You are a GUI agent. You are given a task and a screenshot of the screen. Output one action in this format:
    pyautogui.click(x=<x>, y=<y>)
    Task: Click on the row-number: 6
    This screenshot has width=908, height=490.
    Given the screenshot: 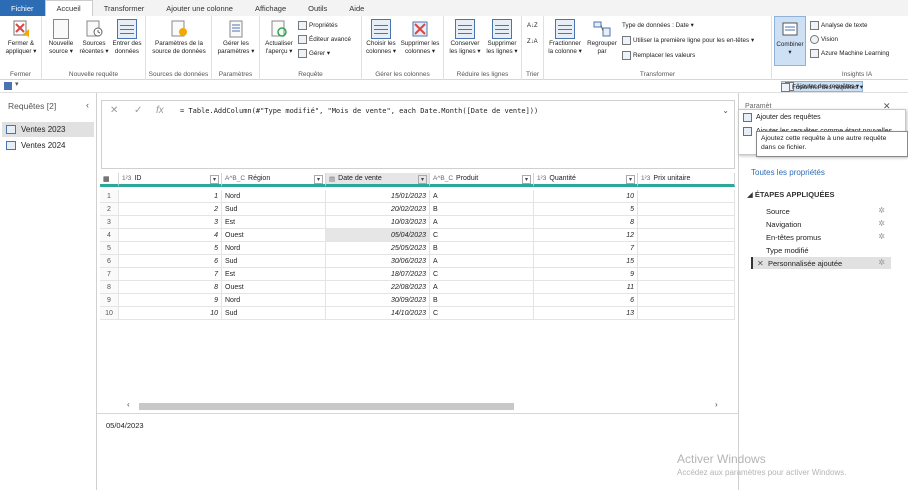 What is the action you would take?
    pyautogui.click(x=109, y=261)
    